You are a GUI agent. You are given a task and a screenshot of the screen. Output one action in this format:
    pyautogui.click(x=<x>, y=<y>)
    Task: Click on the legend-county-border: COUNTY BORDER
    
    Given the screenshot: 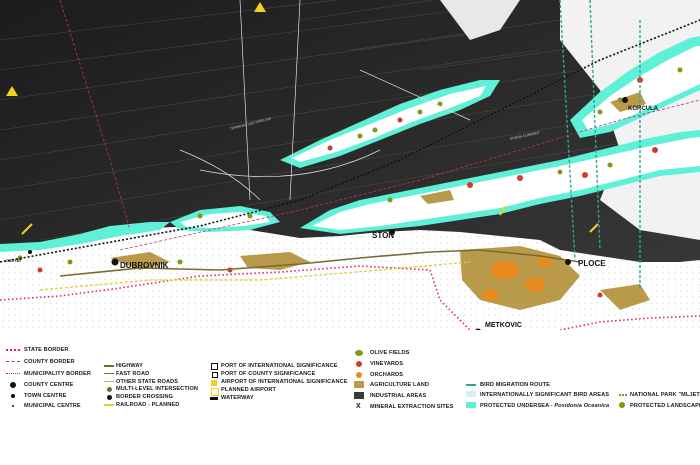 What is the action you would take?
    pyautogui.click(x=49, y=362)
    